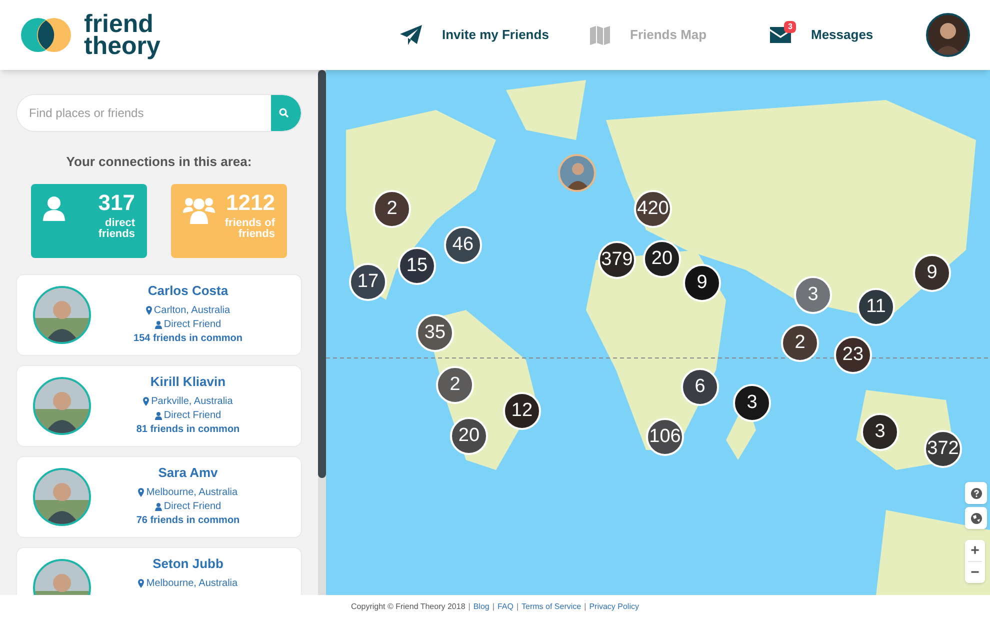 The image size is (990, 619). Describe the element at coordinates (481, 607) in the screenshot. I see `footer-link: Blog` at that location.